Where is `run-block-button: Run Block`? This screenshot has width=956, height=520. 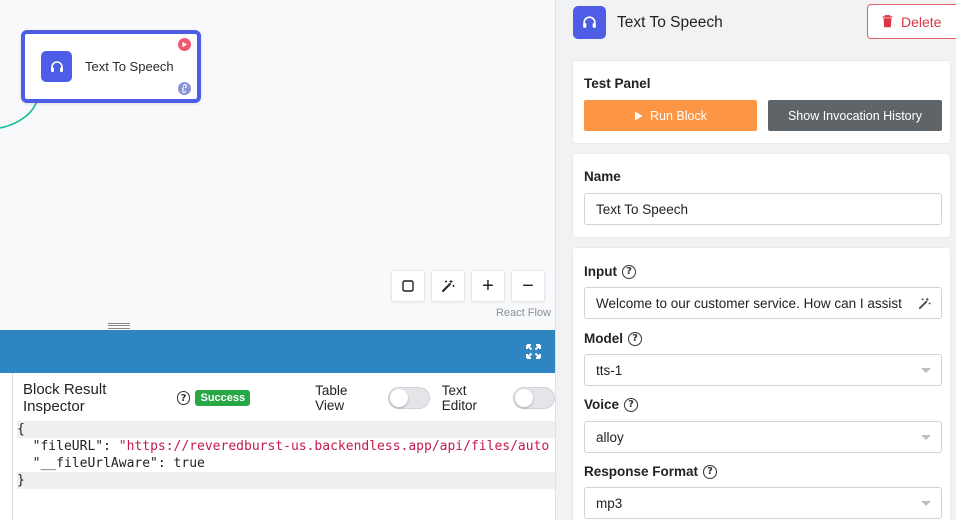 run-block-button: Run Block is located at coordinates (670, 115).